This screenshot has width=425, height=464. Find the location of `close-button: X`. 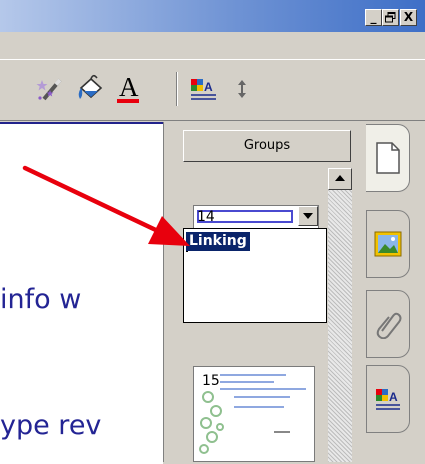

close-button: X is located at coordinates (408, 17).